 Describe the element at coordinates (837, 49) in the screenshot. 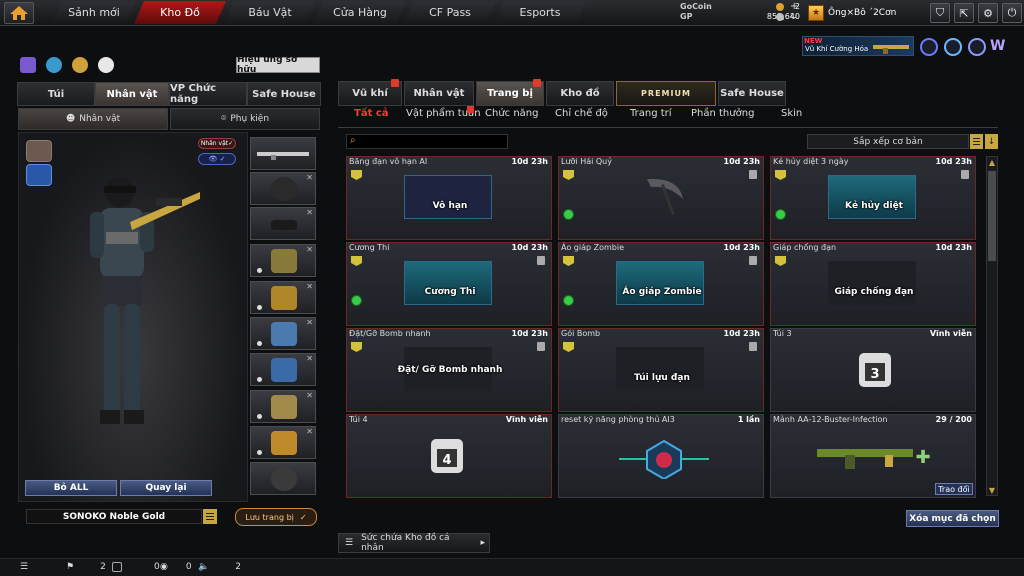

I see `promo-text: Vũ Khí Cường Hóa` at that location.